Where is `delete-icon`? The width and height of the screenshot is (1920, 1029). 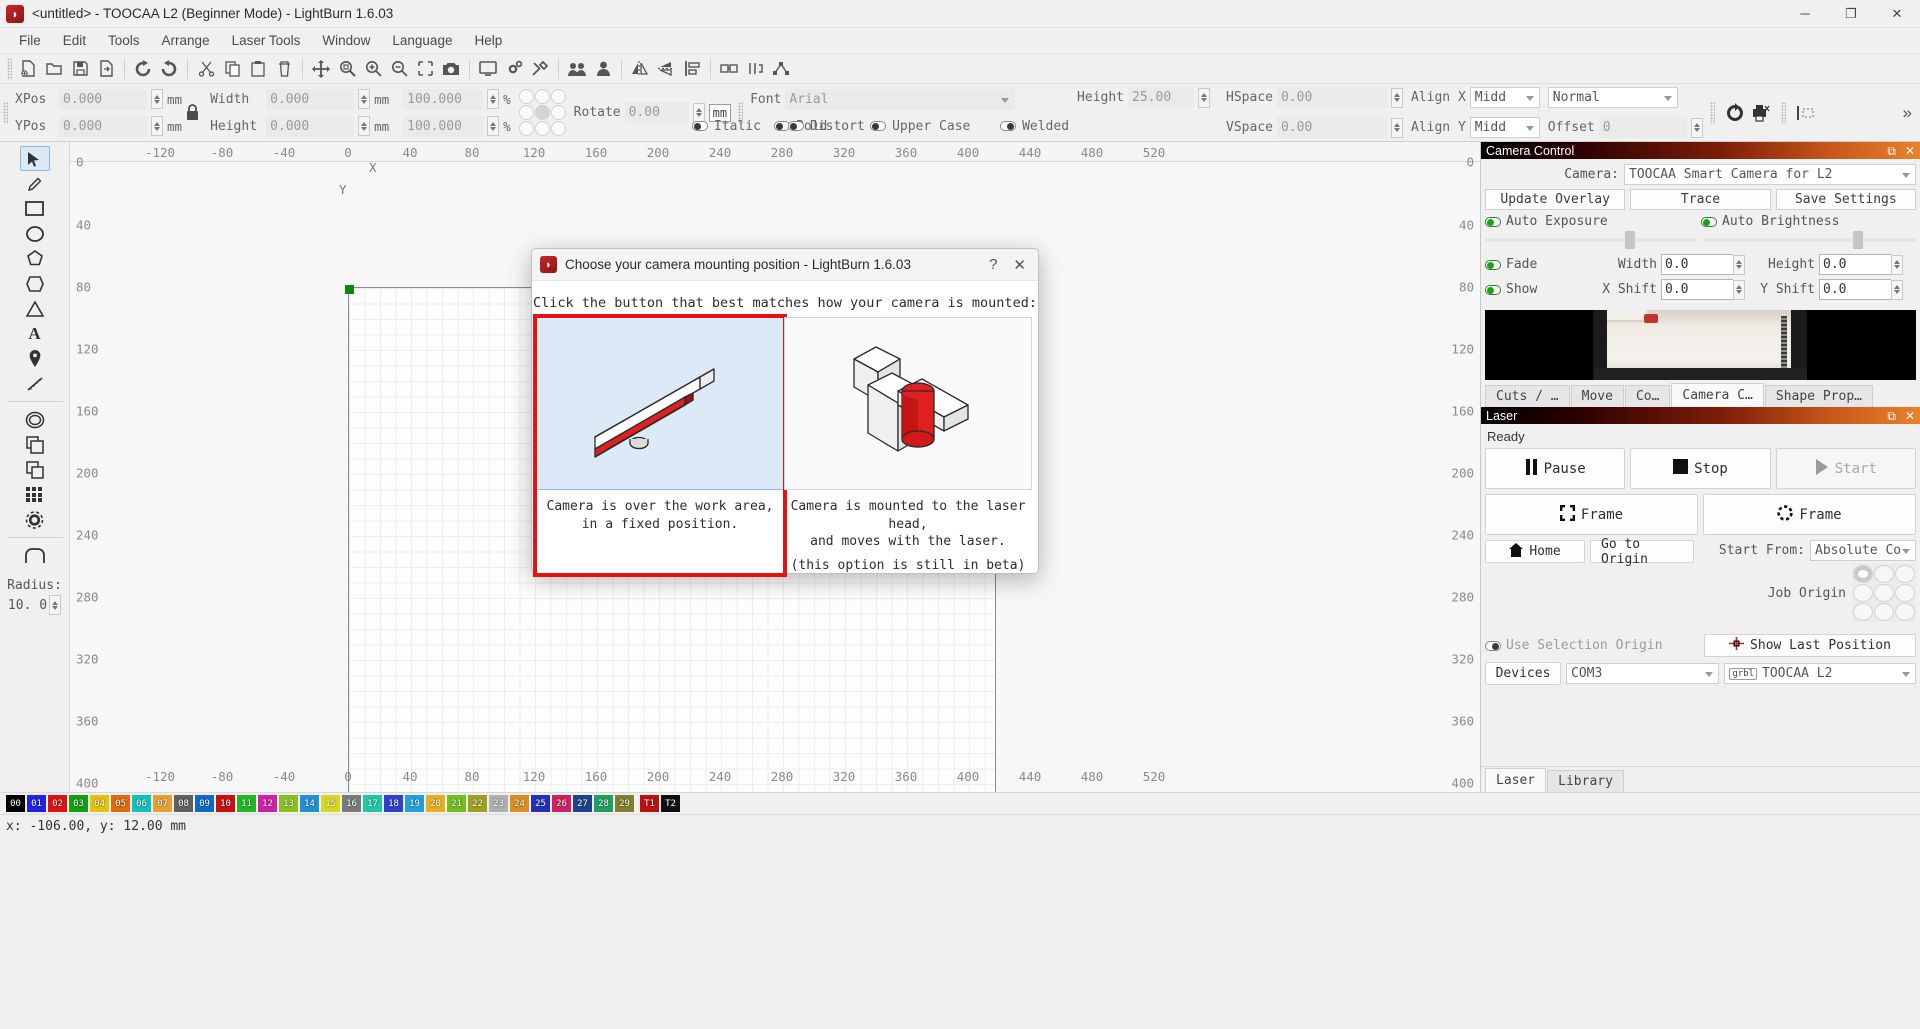 delete-icon is located at coordinates (284, 69).